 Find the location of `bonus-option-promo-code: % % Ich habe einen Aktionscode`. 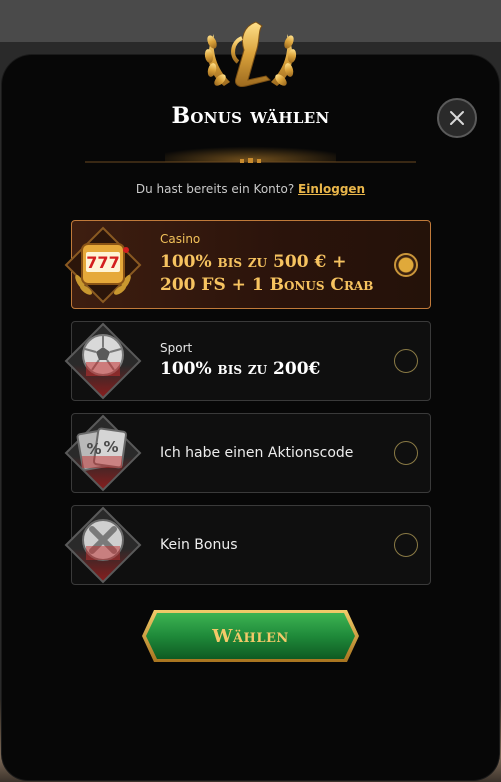

bonus-option-promo-code: % % Ich habe einen Aktionscode is located at coordinates (247, 453).